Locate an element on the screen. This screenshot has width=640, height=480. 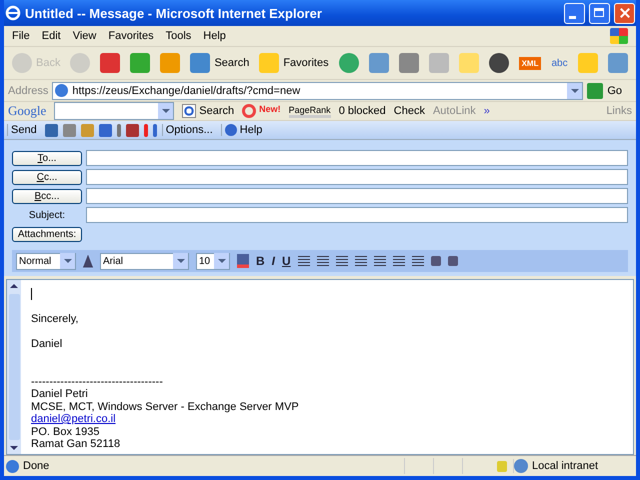
menu-item: Edit is located at coordinates (51, 36).